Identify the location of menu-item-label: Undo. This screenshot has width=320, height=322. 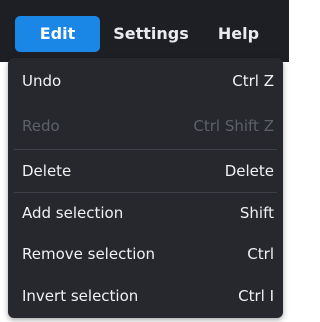
(42, 81).